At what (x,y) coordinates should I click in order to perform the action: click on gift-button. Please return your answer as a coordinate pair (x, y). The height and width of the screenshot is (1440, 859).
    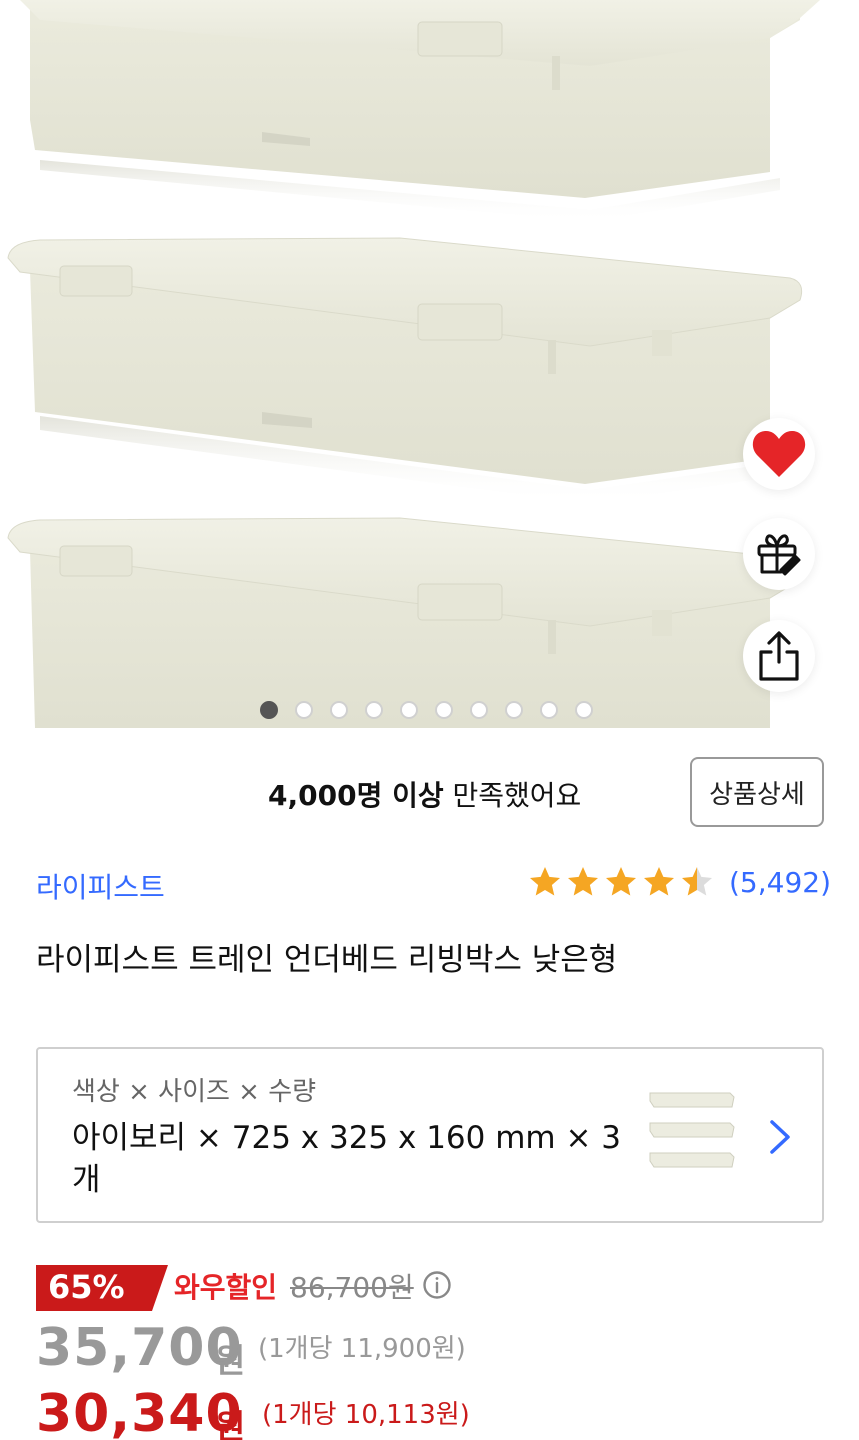
    Looking at the image, I should click on (779, 554).